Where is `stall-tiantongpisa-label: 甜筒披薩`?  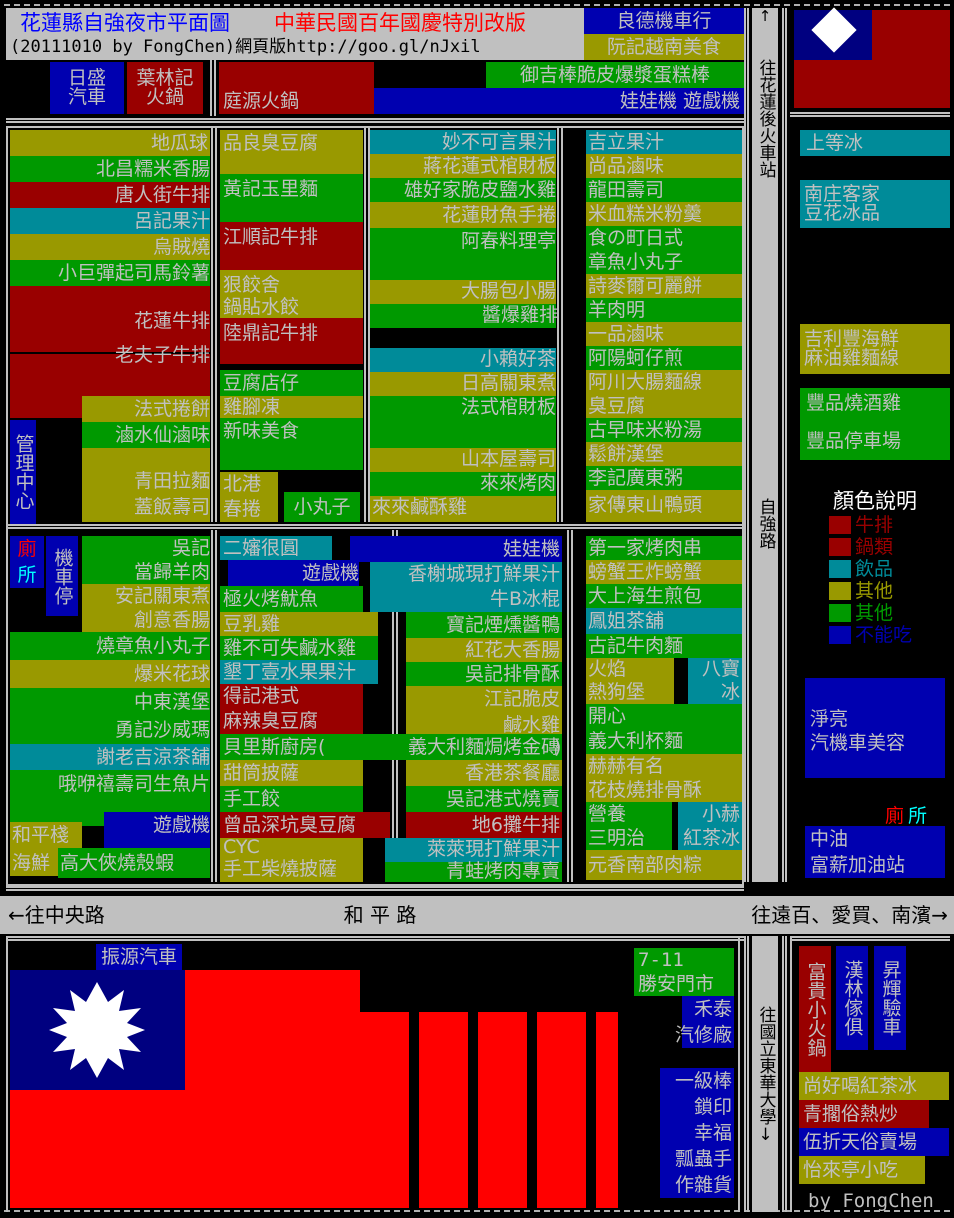
stall-tiantongpisa-label: 甜筒披薩 is located at coordinates (261, 772).